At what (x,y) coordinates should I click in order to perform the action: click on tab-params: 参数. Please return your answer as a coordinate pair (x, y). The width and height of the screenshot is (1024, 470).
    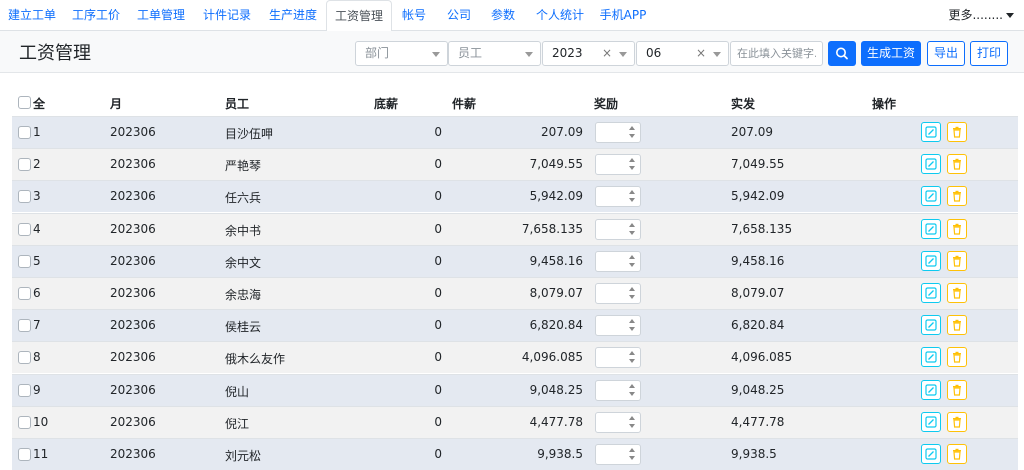
    Looking at the image, I should click on (503, 15).